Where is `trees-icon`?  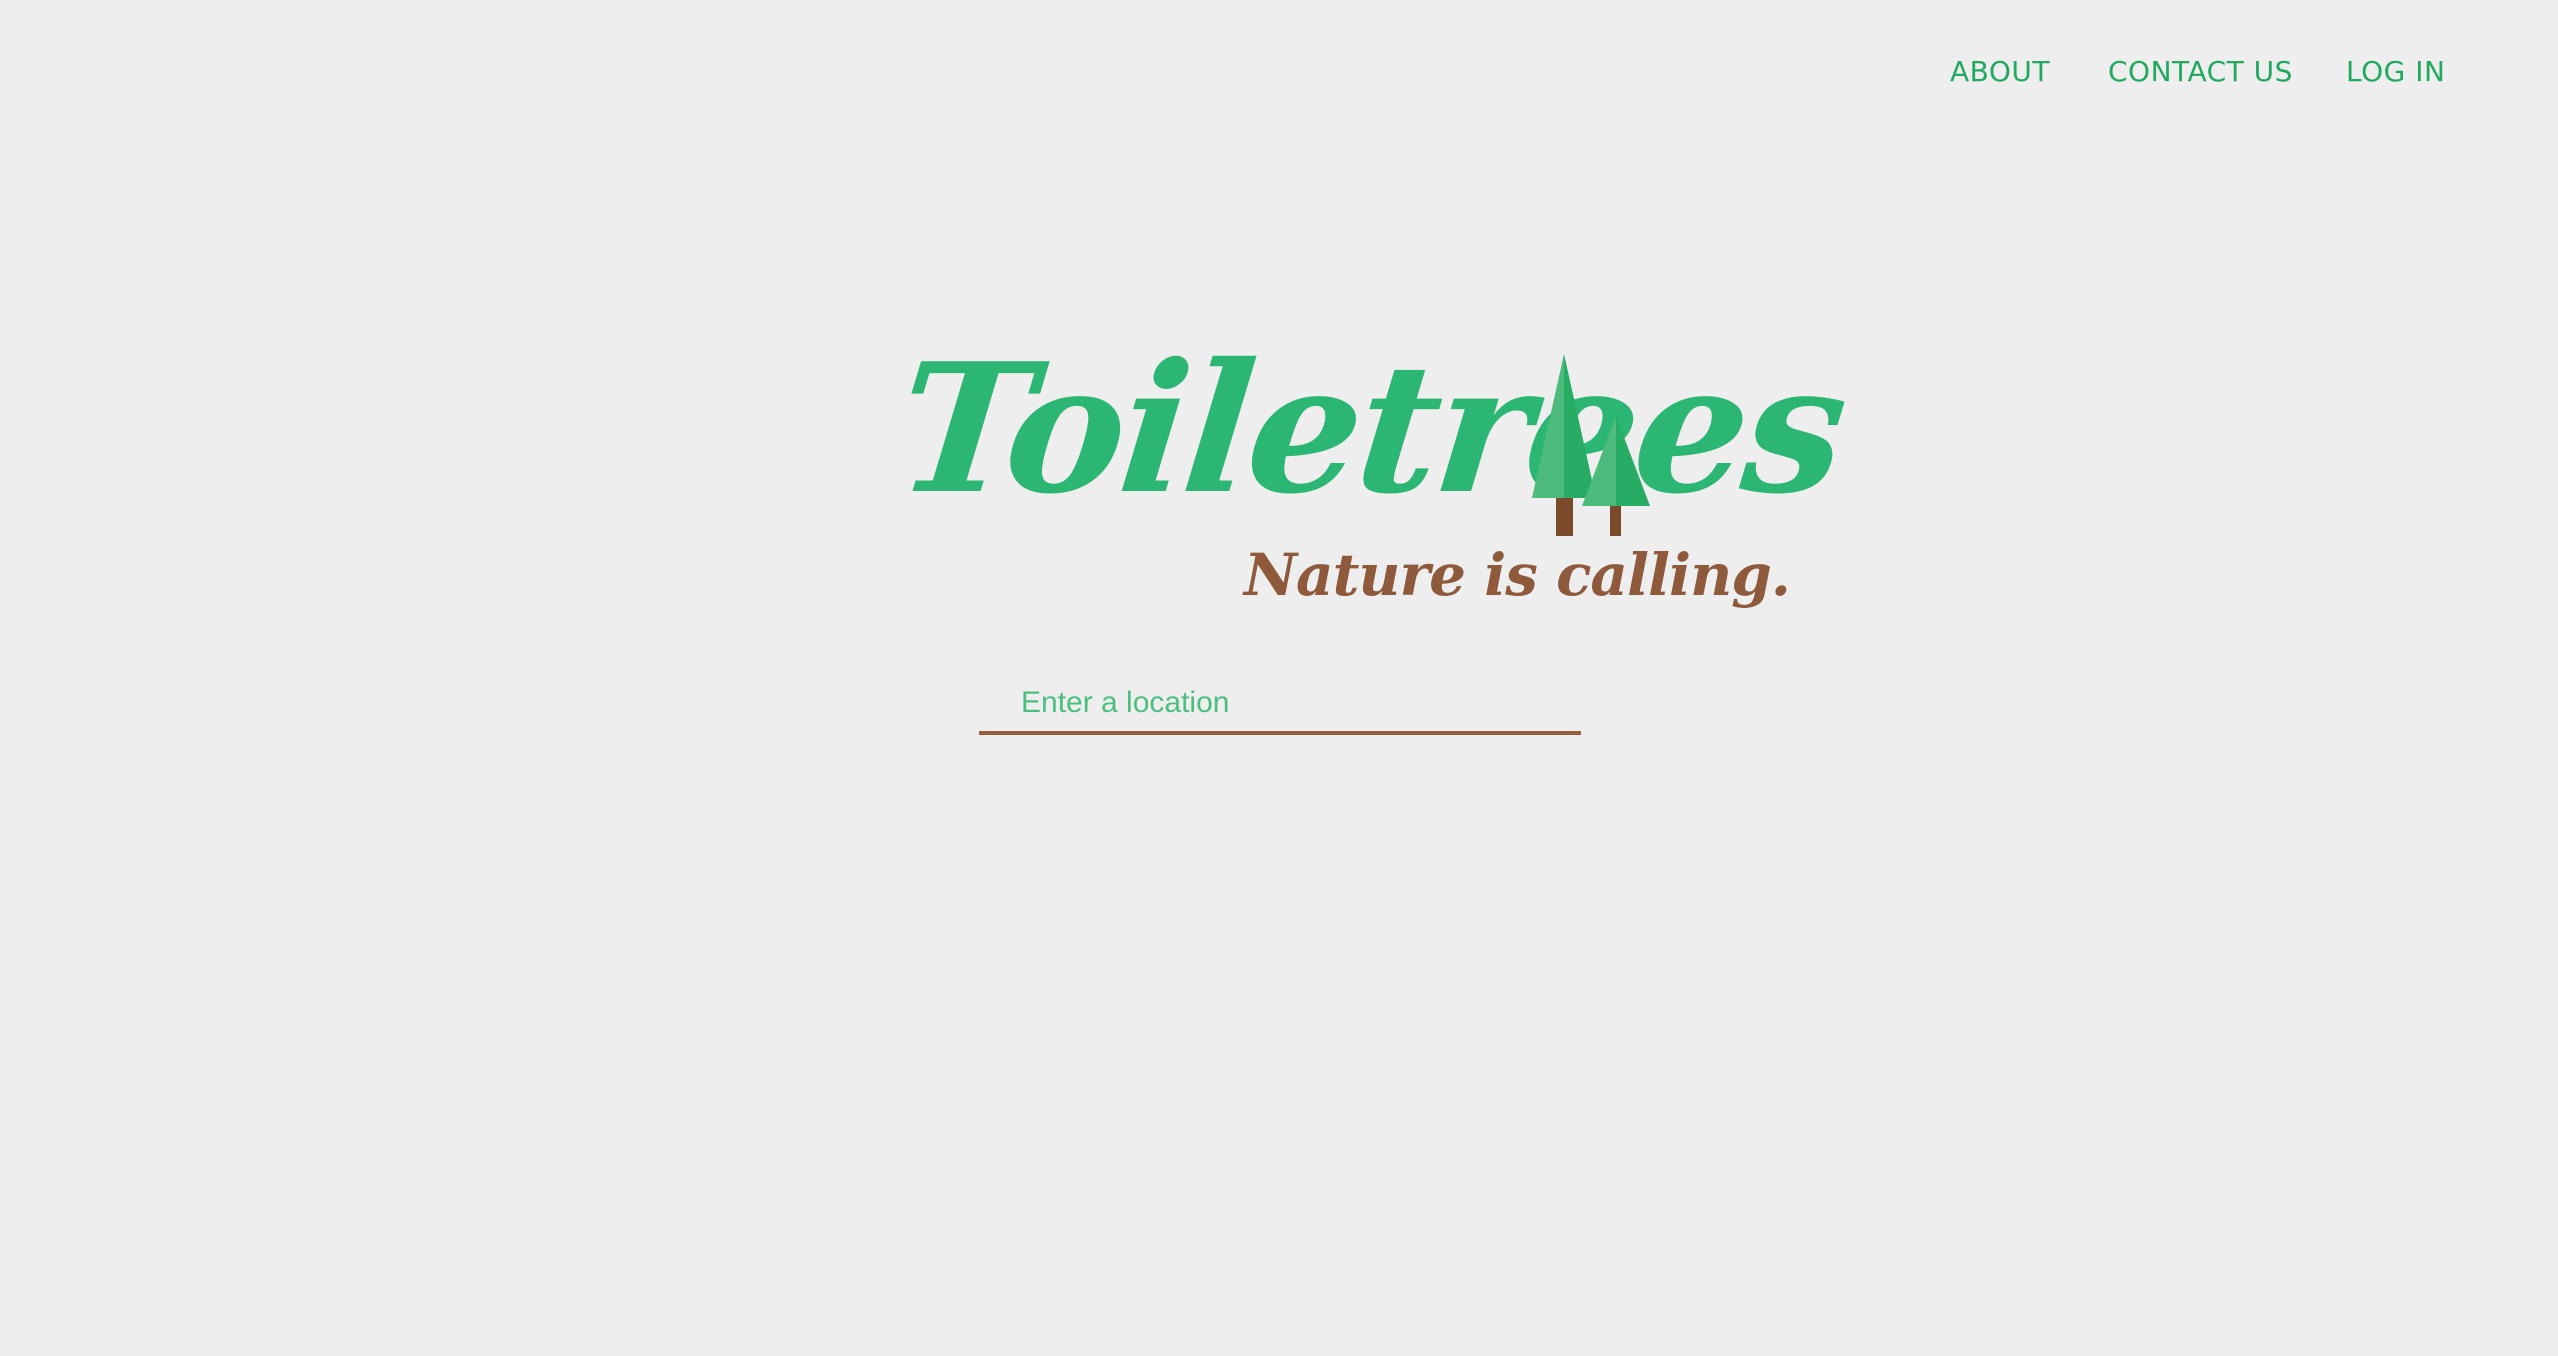
trees-icon is located at coordinates (1585, 447).